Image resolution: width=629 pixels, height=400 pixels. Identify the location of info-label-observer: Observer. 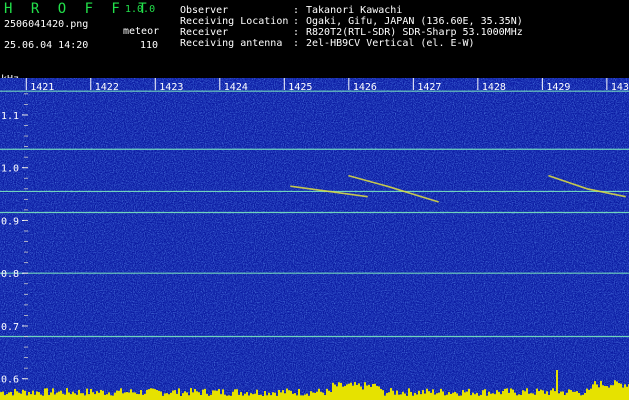
(204, 10).